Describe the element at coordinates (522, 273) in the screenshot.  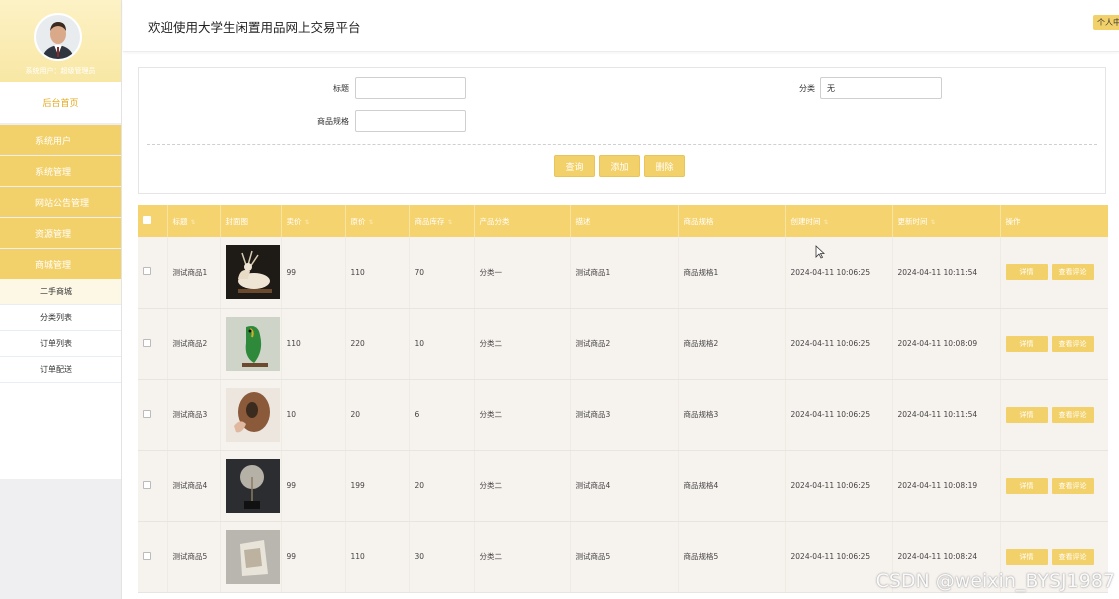
I see `cell-category: 分类一` at that location.